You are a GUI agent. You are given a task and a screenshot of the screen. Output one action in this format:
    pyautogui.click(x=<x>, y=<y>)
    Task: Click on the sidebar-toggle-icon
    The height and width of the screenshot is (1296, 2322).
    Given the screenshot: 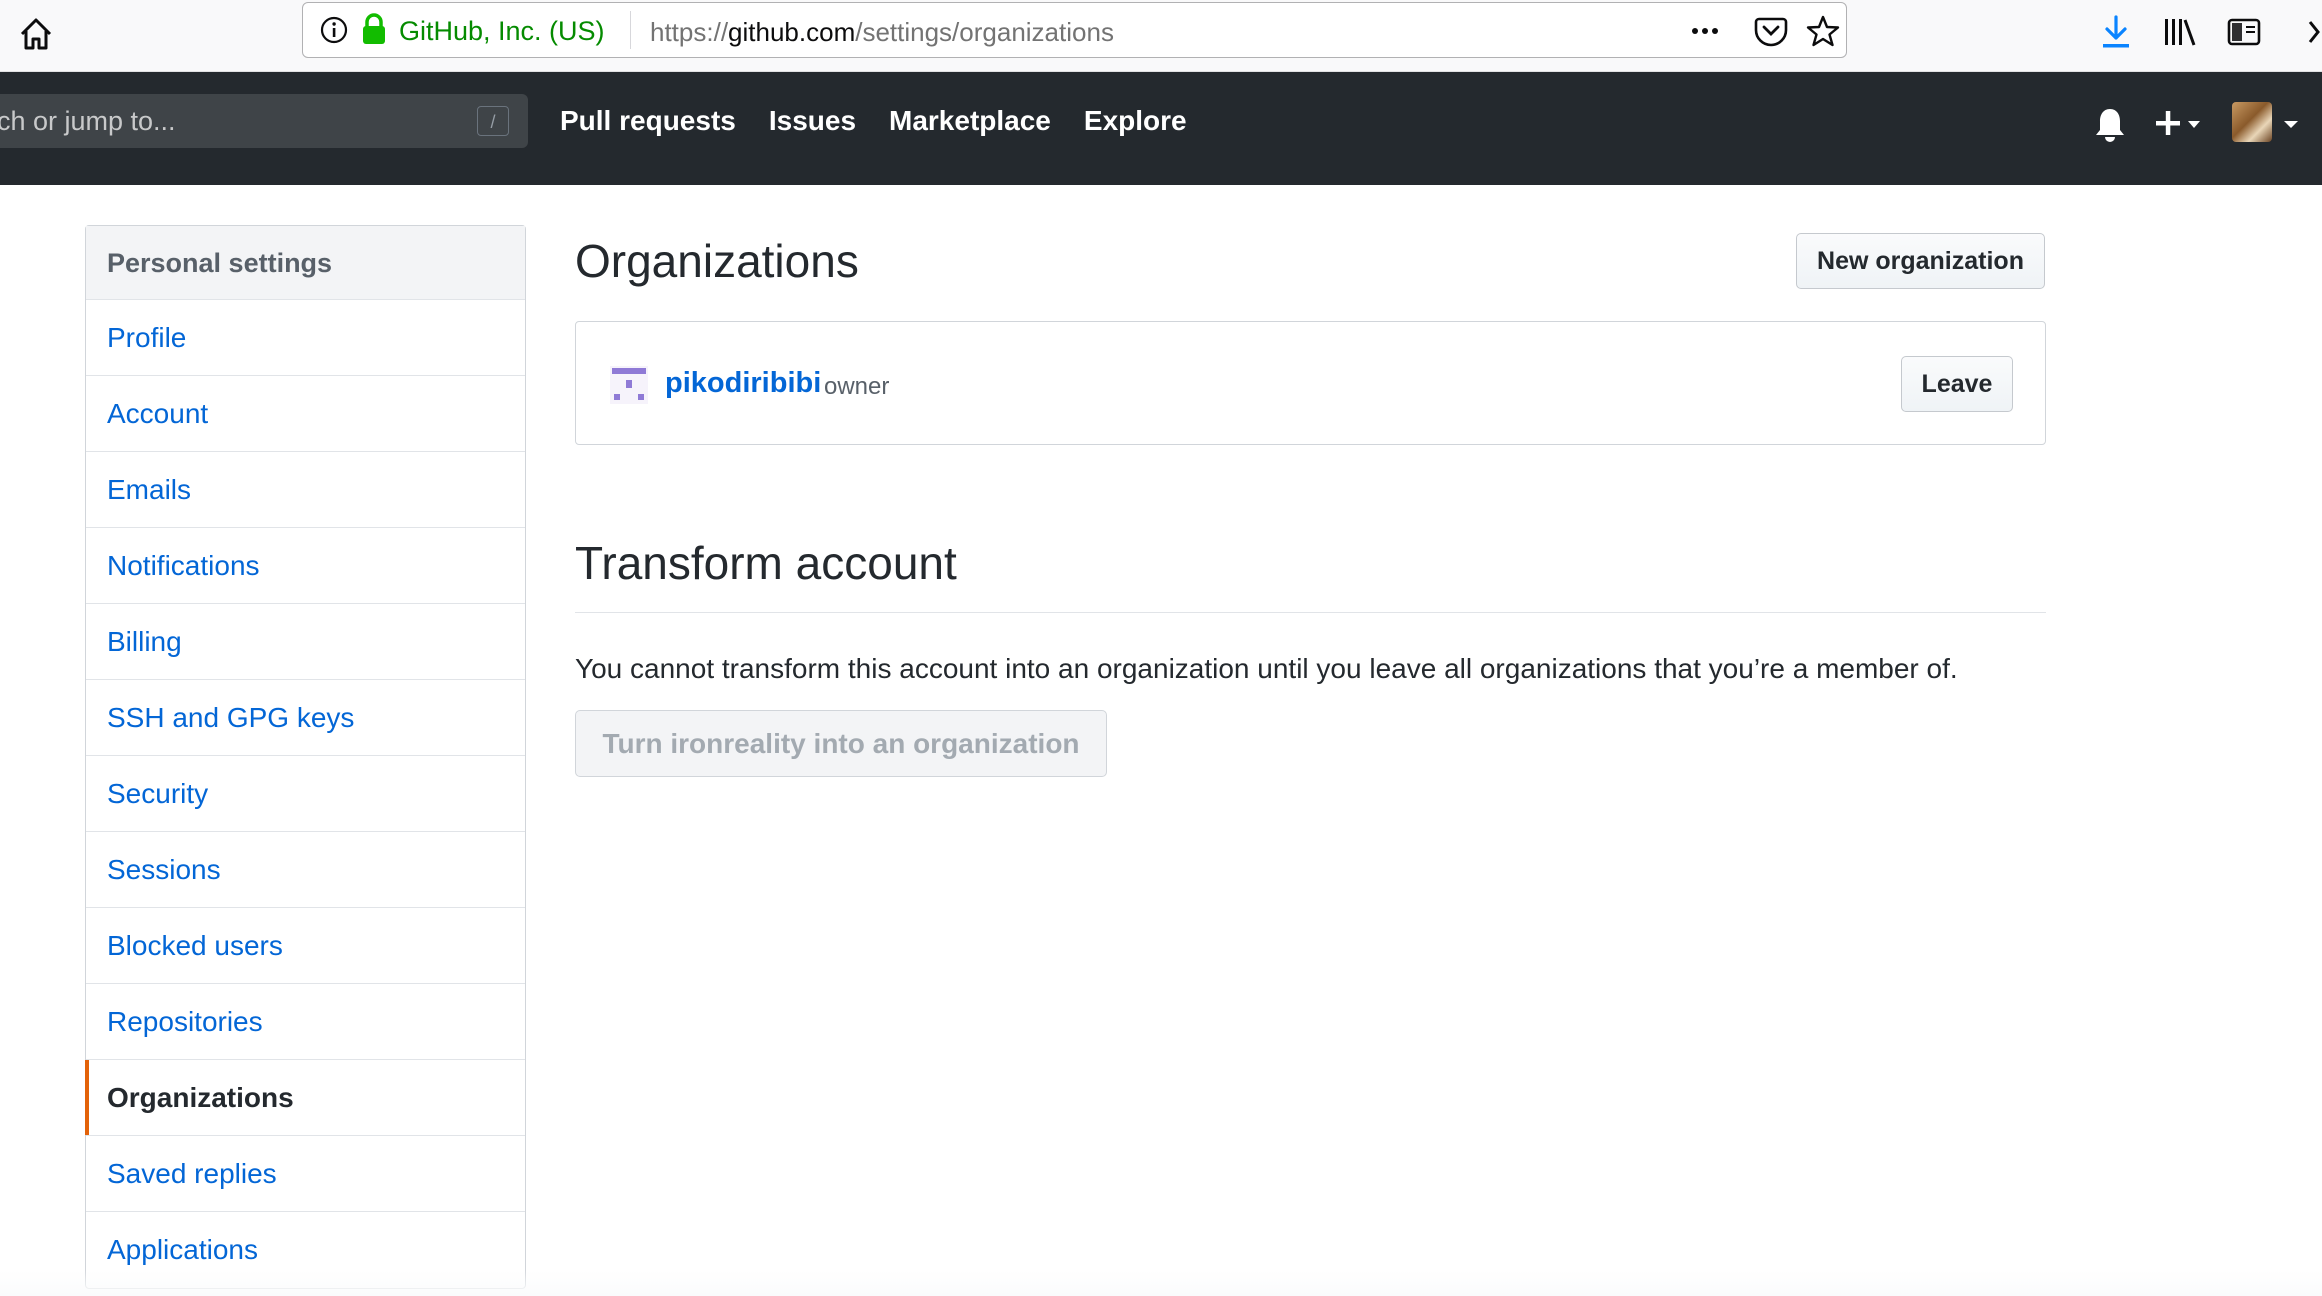 What is the action you would take?
    pyautogui.click(x=2244, y=32)
    